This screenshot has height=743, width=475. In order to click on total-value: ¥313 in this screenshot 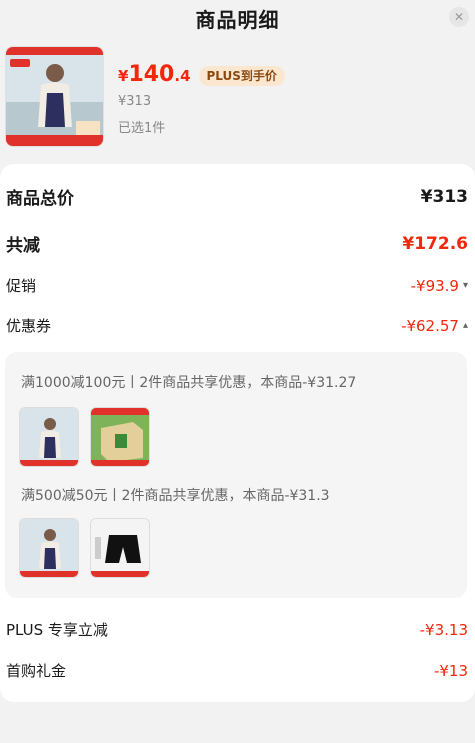, I will do `click(444, 196)`.